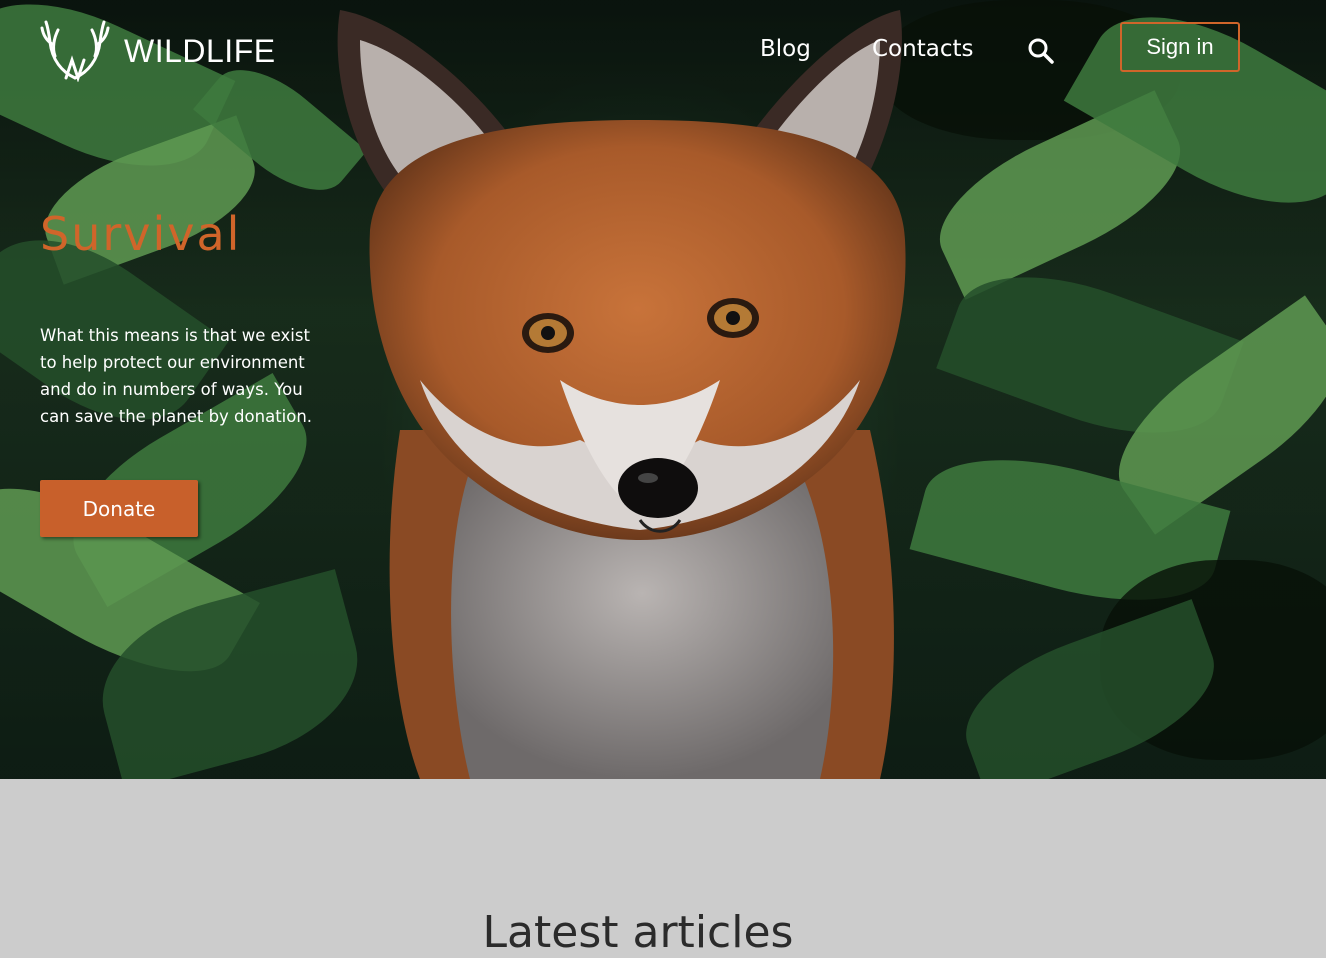 The width and height of the screenshot is (1326, 958). What do you see at coordinates (638, 932) in the screenshot?
I see `latest-articles-title: Latest articles` at bounding box center [638, 932].